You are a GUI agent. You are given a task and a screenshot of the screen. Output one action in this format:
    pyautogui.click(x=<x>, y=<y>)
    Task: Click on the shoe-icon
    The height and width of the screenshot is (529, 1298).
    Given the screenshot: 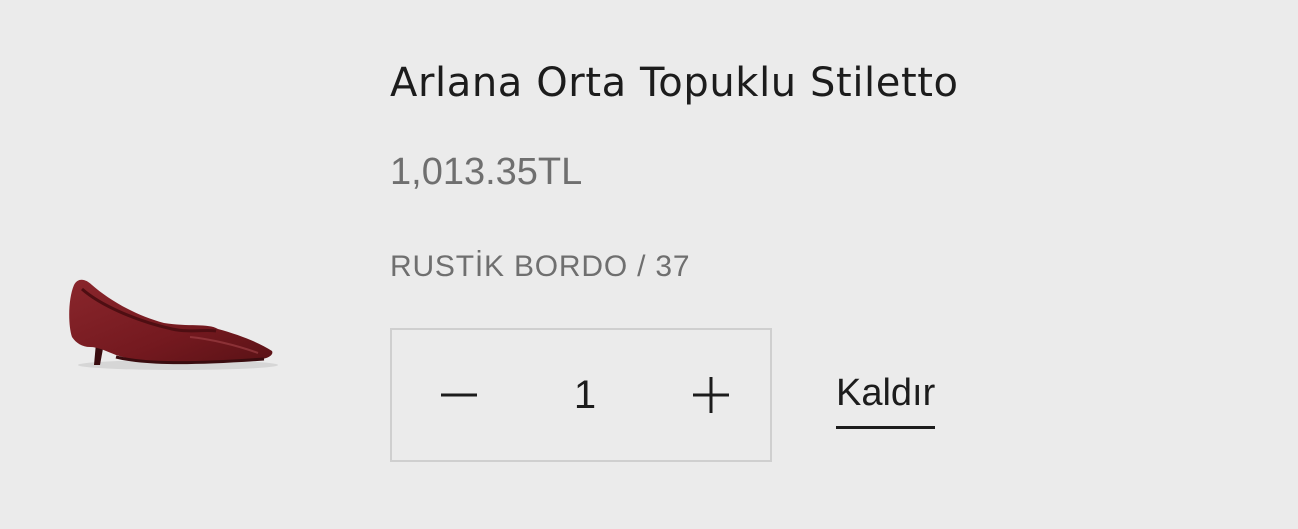 What is the action you would take?
    pyautogui.click(x=173, y=324)
    